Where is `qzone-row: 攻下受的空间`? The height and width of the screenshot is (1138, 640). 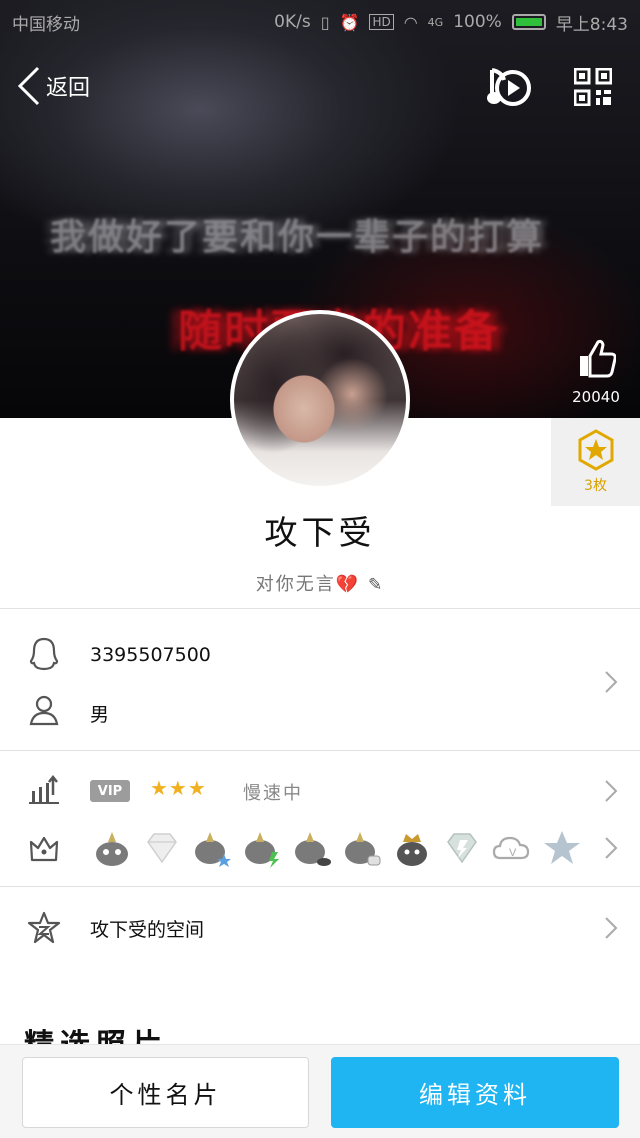
qzone-row: 攻下受的空间 is located at coordinates (320, 928).